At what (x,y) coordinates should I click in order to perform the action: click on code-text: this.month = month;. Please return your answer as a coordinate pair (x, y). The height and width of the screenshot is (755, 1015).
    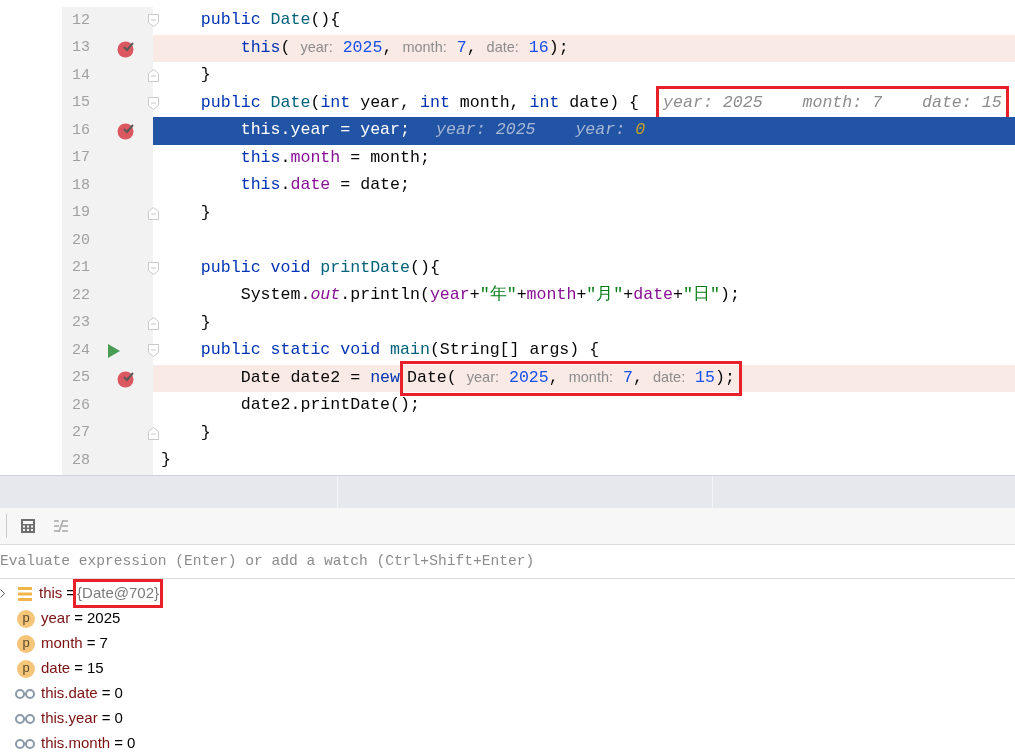
    Looking at the image, I should click on (335, 157).